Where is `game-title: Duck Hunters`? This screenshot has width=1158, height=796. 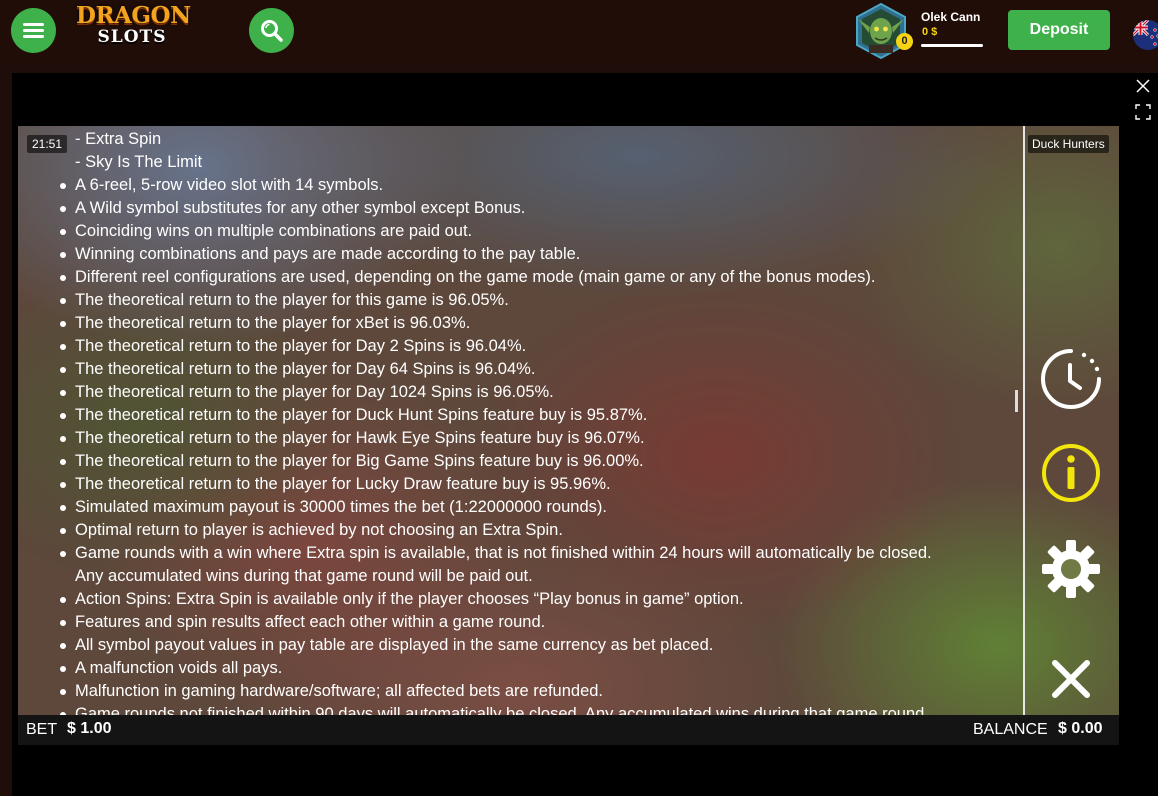 game-title: Duck Hunters is located at coordinates (1068, 144).